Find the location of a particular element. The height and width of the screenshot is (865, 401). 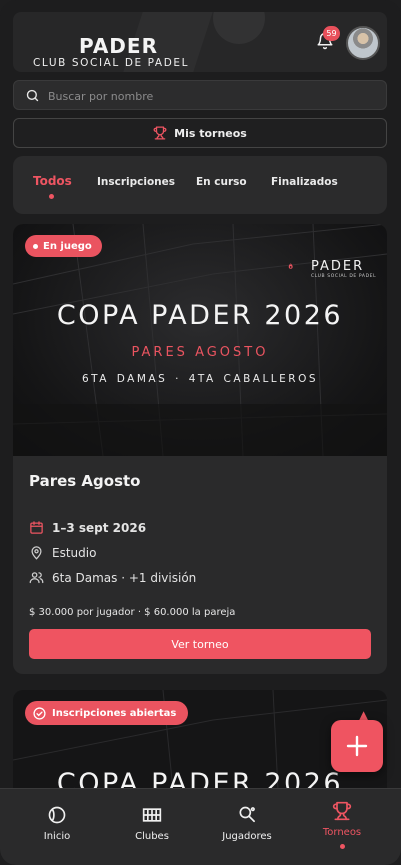

nav-label: Torneos is located at coordinates (342, 832).